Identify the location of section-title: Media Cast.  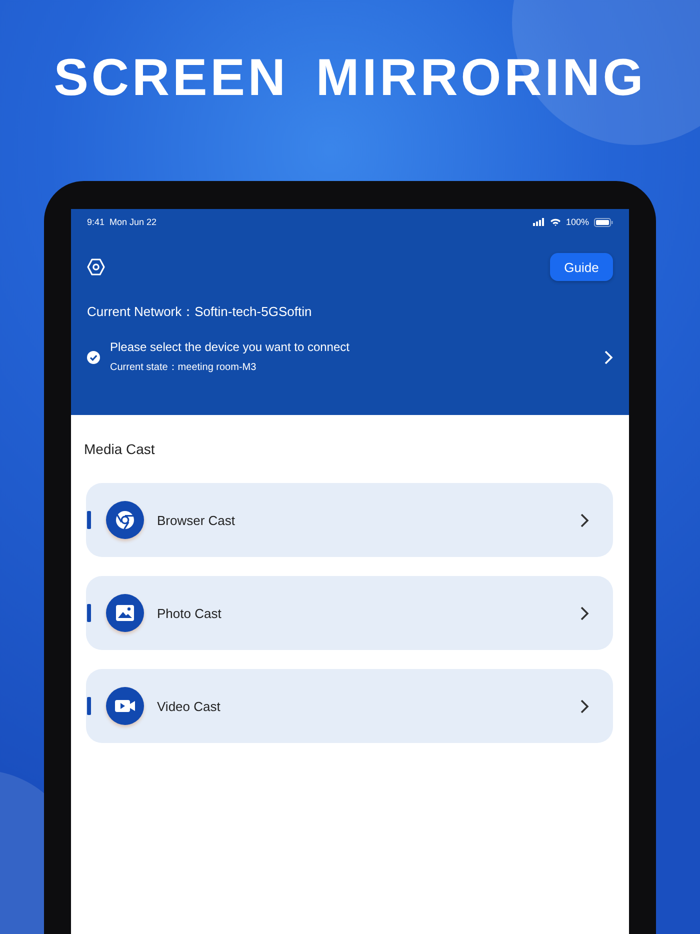
(119, 449).